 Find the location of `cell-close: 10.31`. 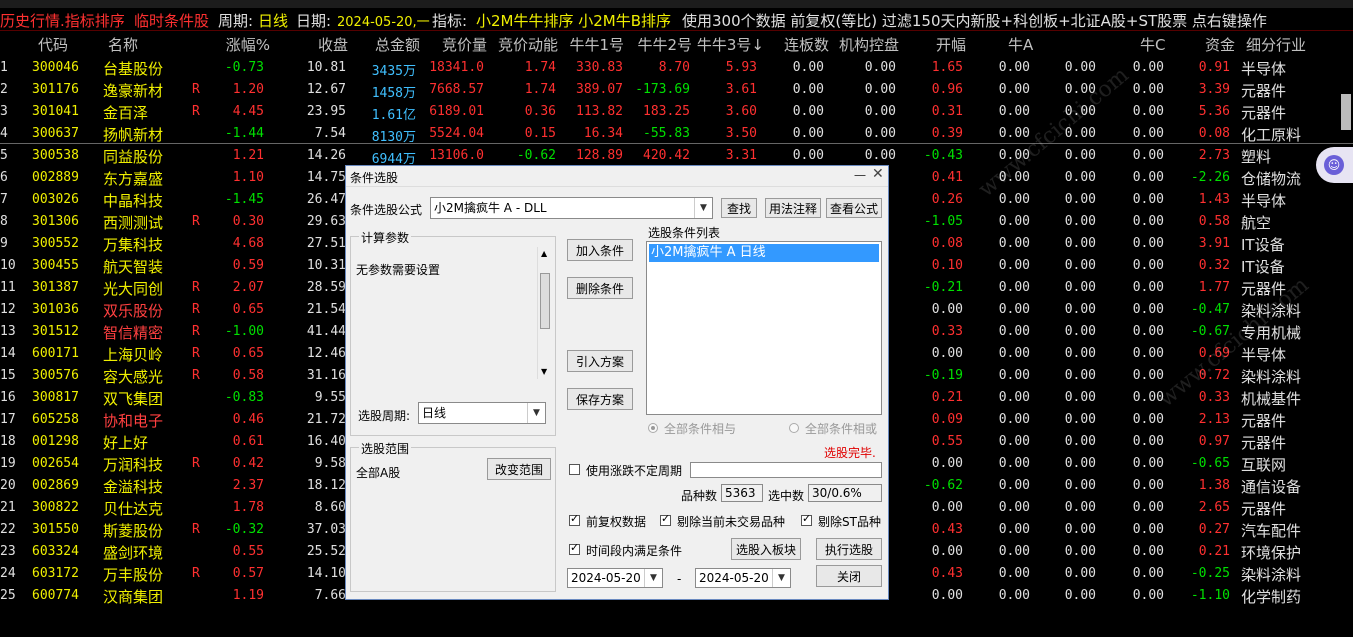

cell-close: 10.31 is located at coordinates (326, 265).